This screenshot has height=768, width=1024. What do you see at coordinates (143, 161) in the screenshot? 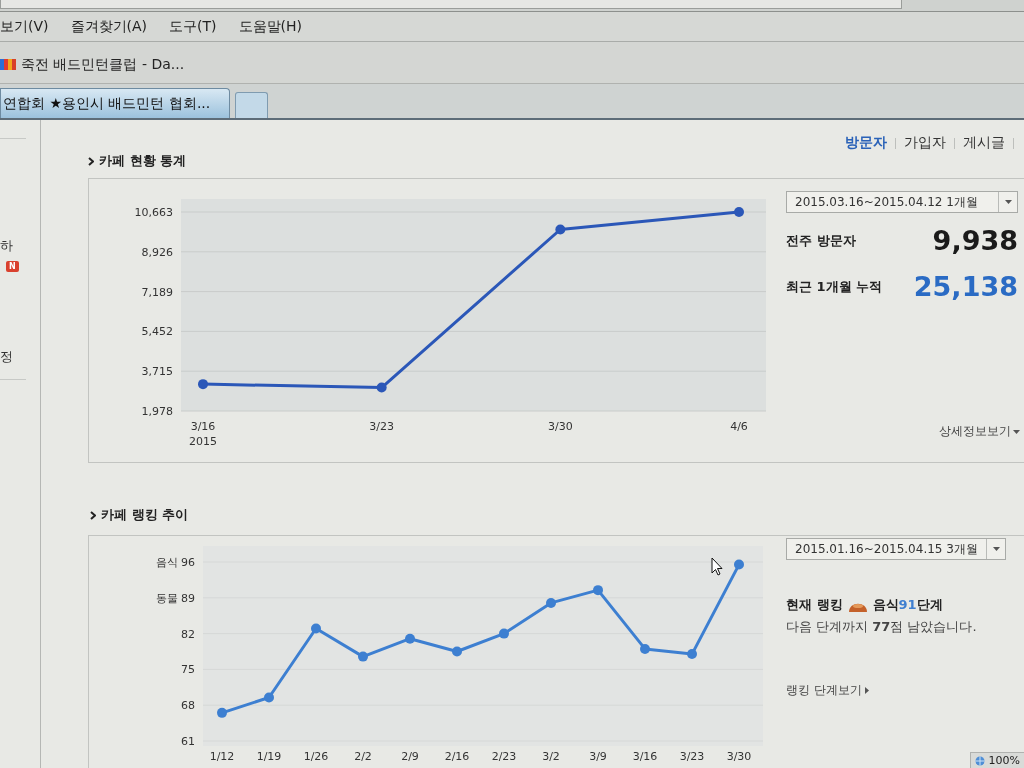
I see `section-title: 카페 현황 통계` at bounding box center [143, 161].